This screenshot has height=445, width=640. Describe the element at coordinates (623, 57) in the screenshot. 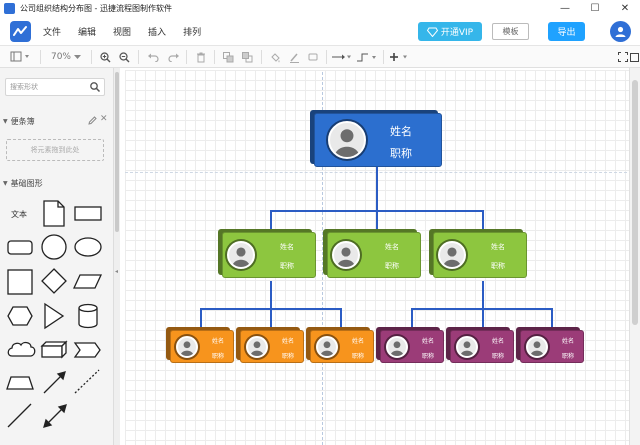

I see `fit-page-icon` at that location.